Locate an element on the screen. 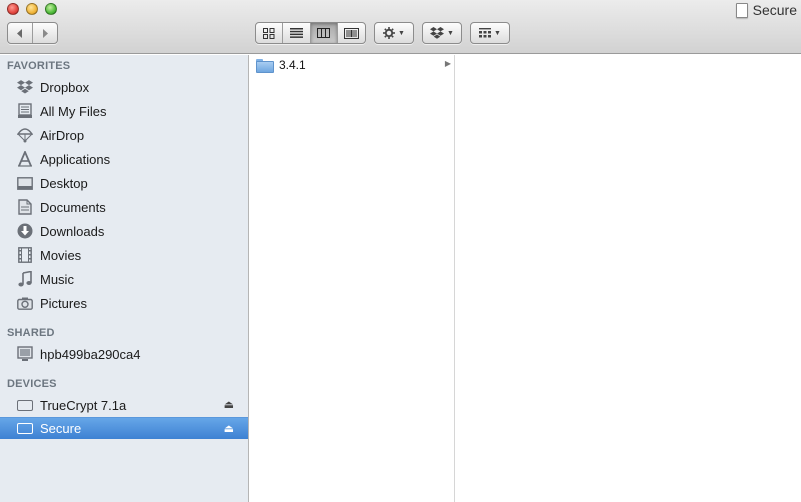  sidebar-item-label: Desktop is located at coordinates (64, 183).